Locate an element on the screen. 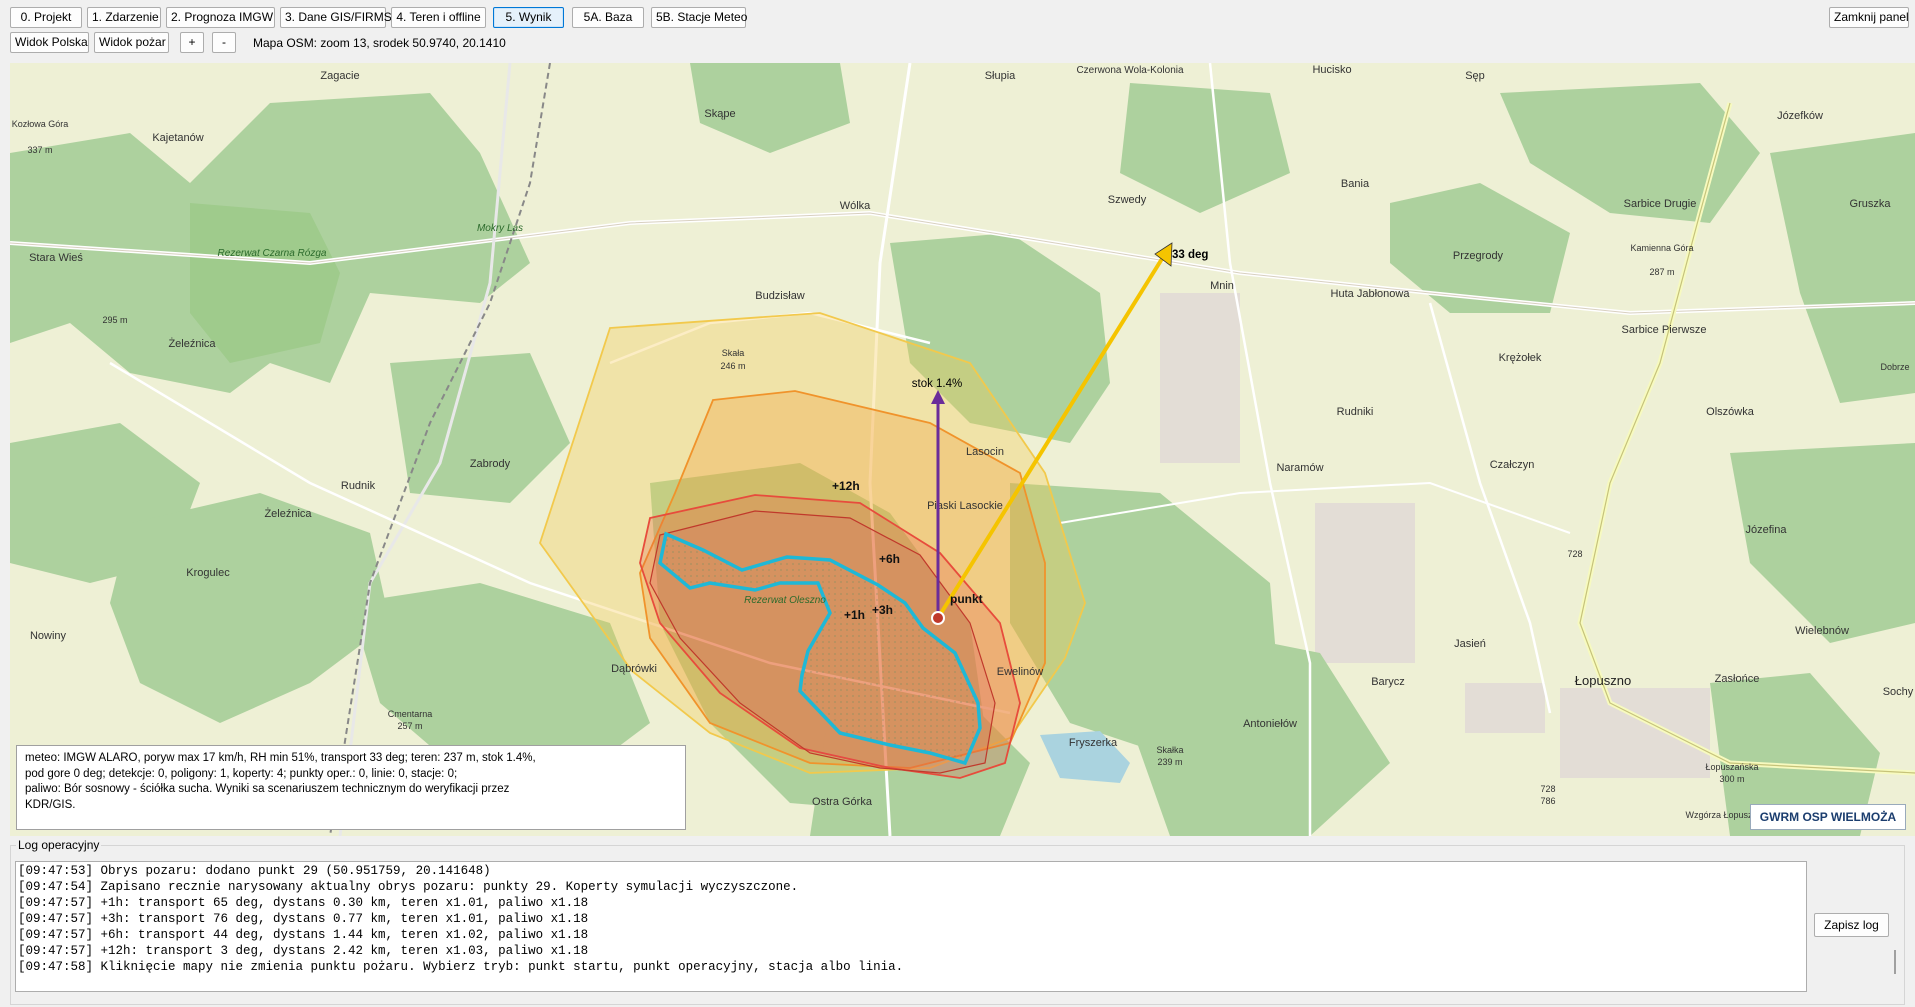 This screenshot has height=1007, width=1915. svg-text: Józefina is located at coordinates (1767, 530).